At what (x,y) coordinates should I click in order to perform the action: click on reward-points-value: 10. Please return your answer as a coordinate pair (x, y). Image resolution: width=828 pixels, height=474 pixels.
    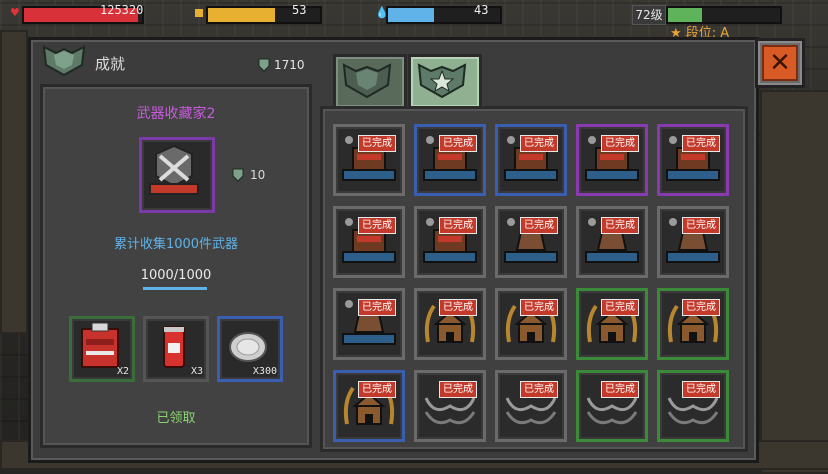
    Looking at the image, I should click on (258, 175).